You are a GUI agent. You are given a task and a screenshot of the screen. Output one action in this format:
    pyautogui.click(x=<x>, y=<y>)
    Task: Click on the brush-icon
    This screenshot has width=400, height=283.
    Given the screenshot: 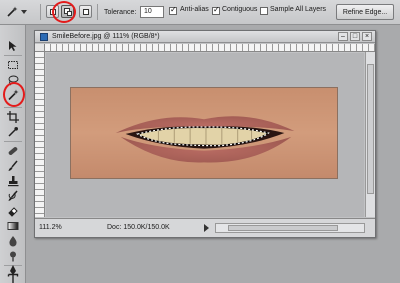 What is the action you would take?
    pyautogui.click(x=13, y=165)
    